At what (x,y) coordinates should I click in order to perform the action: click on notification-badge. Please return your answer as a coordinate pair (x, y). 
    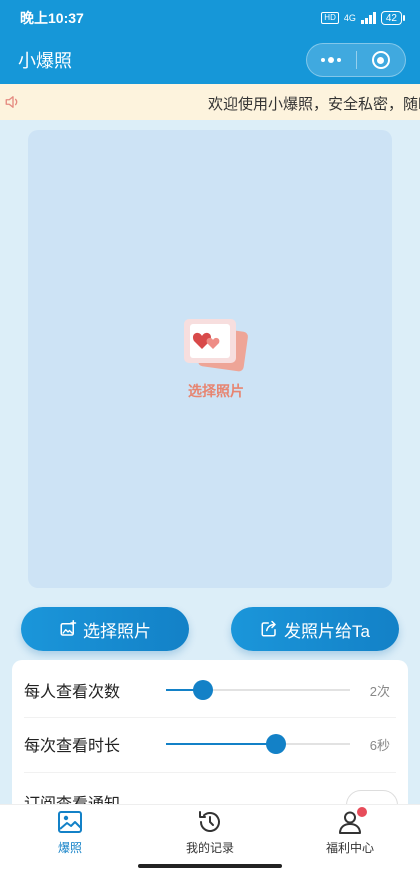
    Looking at the image, I should click on (362, 812).